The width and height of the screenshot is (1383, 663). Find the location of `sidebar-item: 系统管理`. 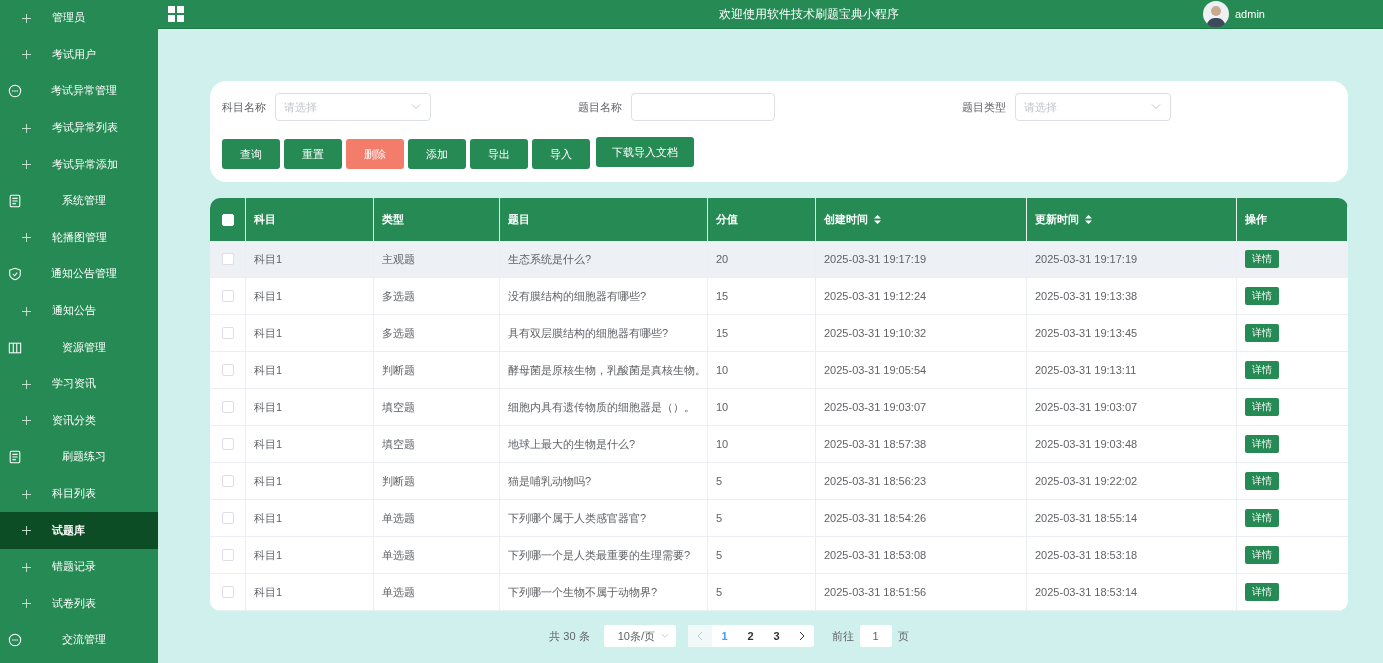

sidebar-item: 系统管理 is located at coordinates (79, 201).